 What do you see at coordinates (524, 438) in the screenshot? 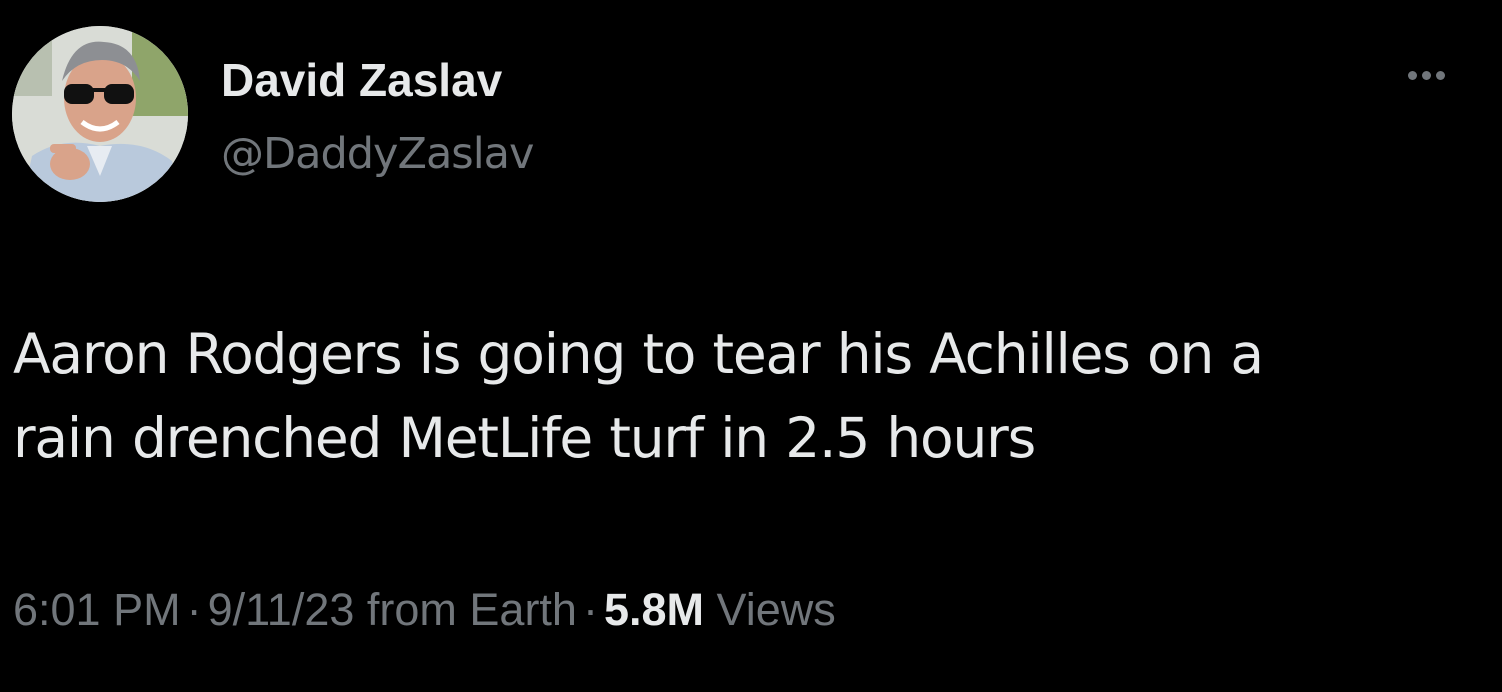
I see `tweet-text-line: rain drenched MetLife turf in 2.5 hours` at bounding box center [524, 438].